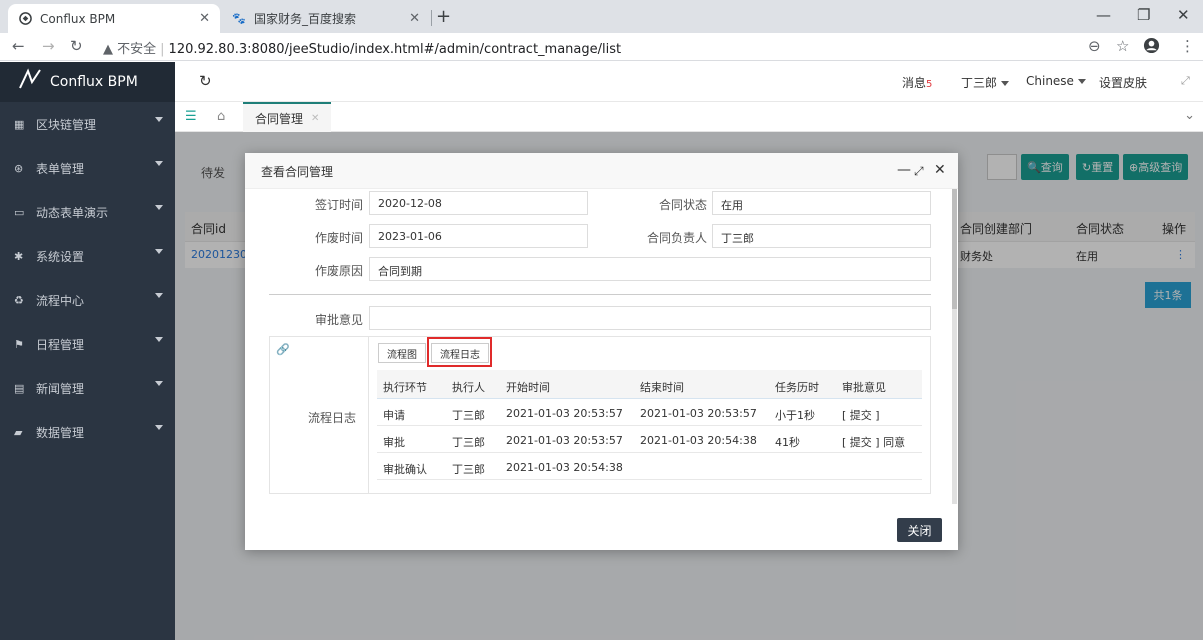  Describe the element at coordinates (87, 344) in the screenshot. I see `sidebar-item-schedule: ⚑ 日程管理` at that location.